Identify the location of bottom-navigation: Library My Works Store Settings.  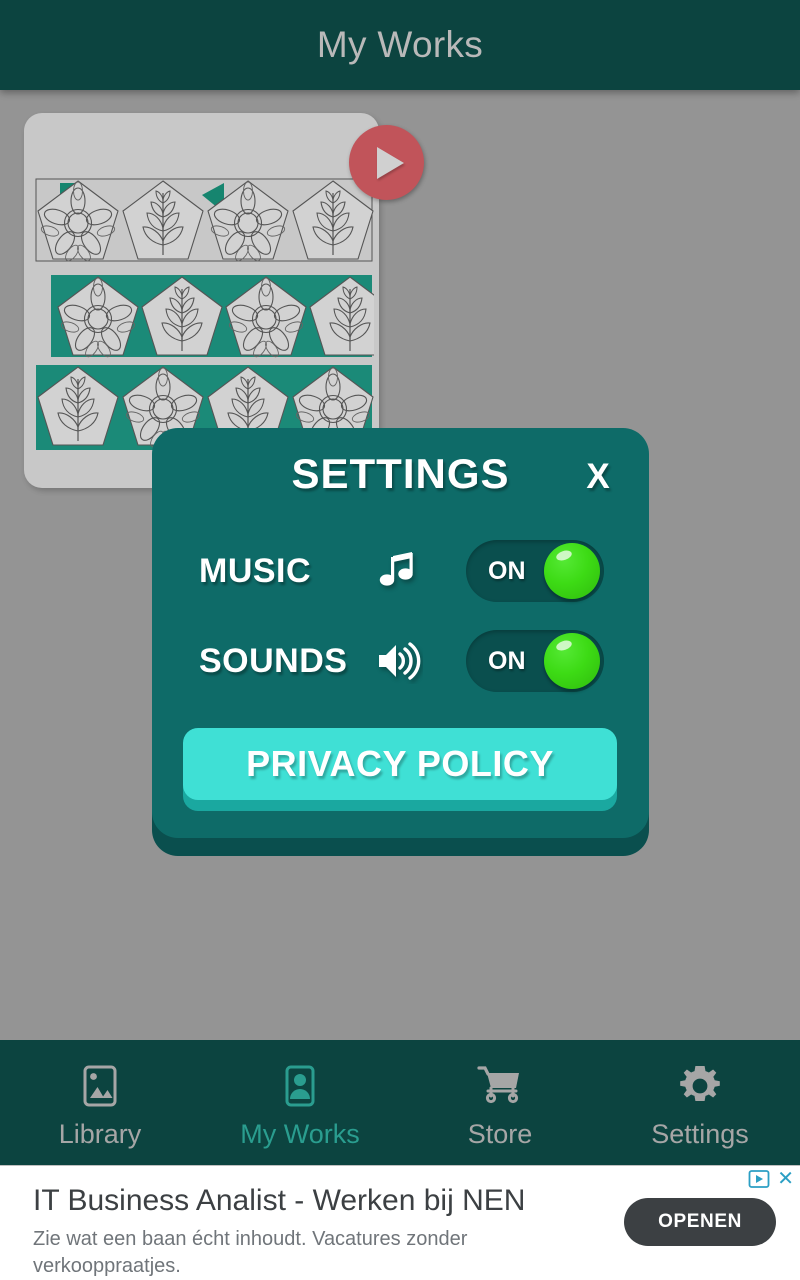
(400, 1102).